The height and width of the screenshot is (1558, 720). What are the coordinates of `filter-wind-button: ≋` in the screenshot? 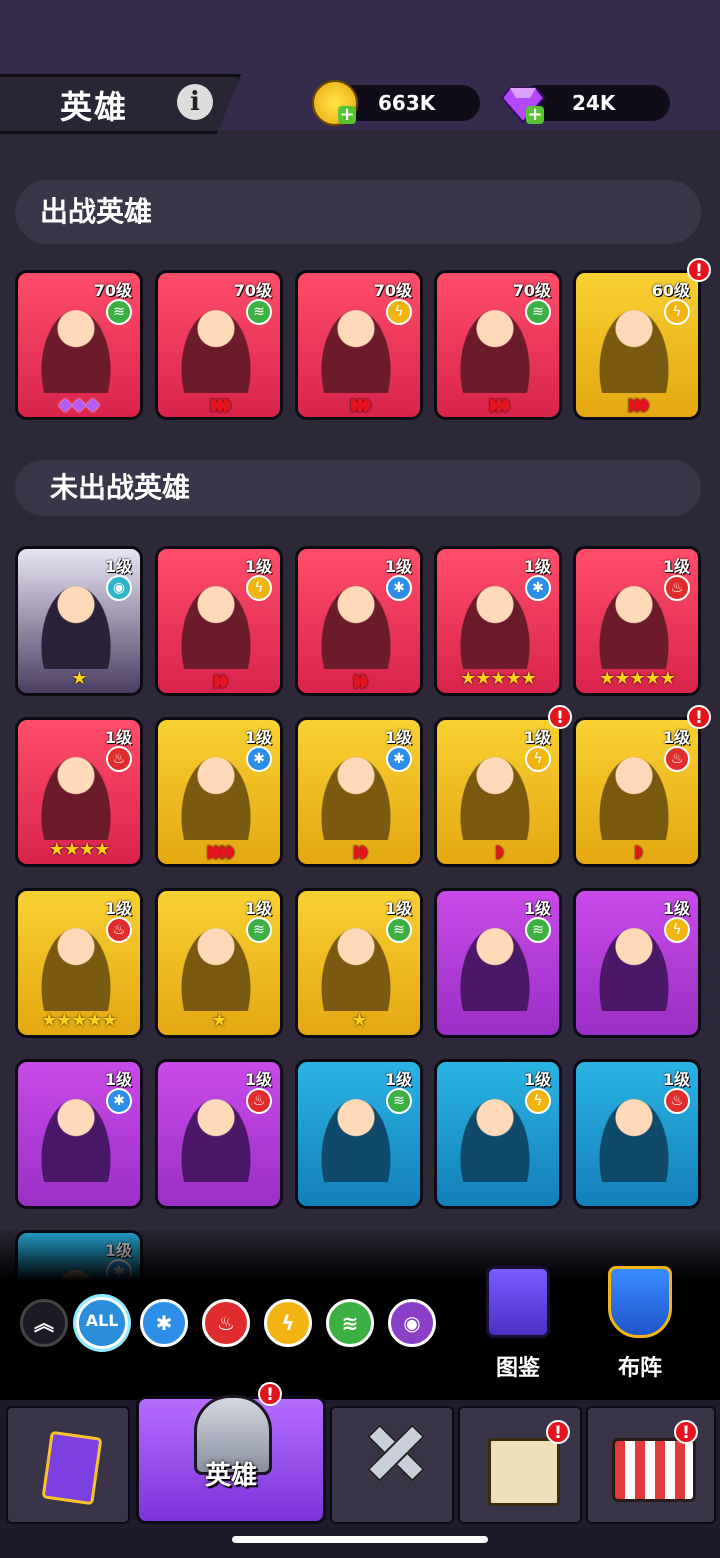 It's located at (350, 1323).